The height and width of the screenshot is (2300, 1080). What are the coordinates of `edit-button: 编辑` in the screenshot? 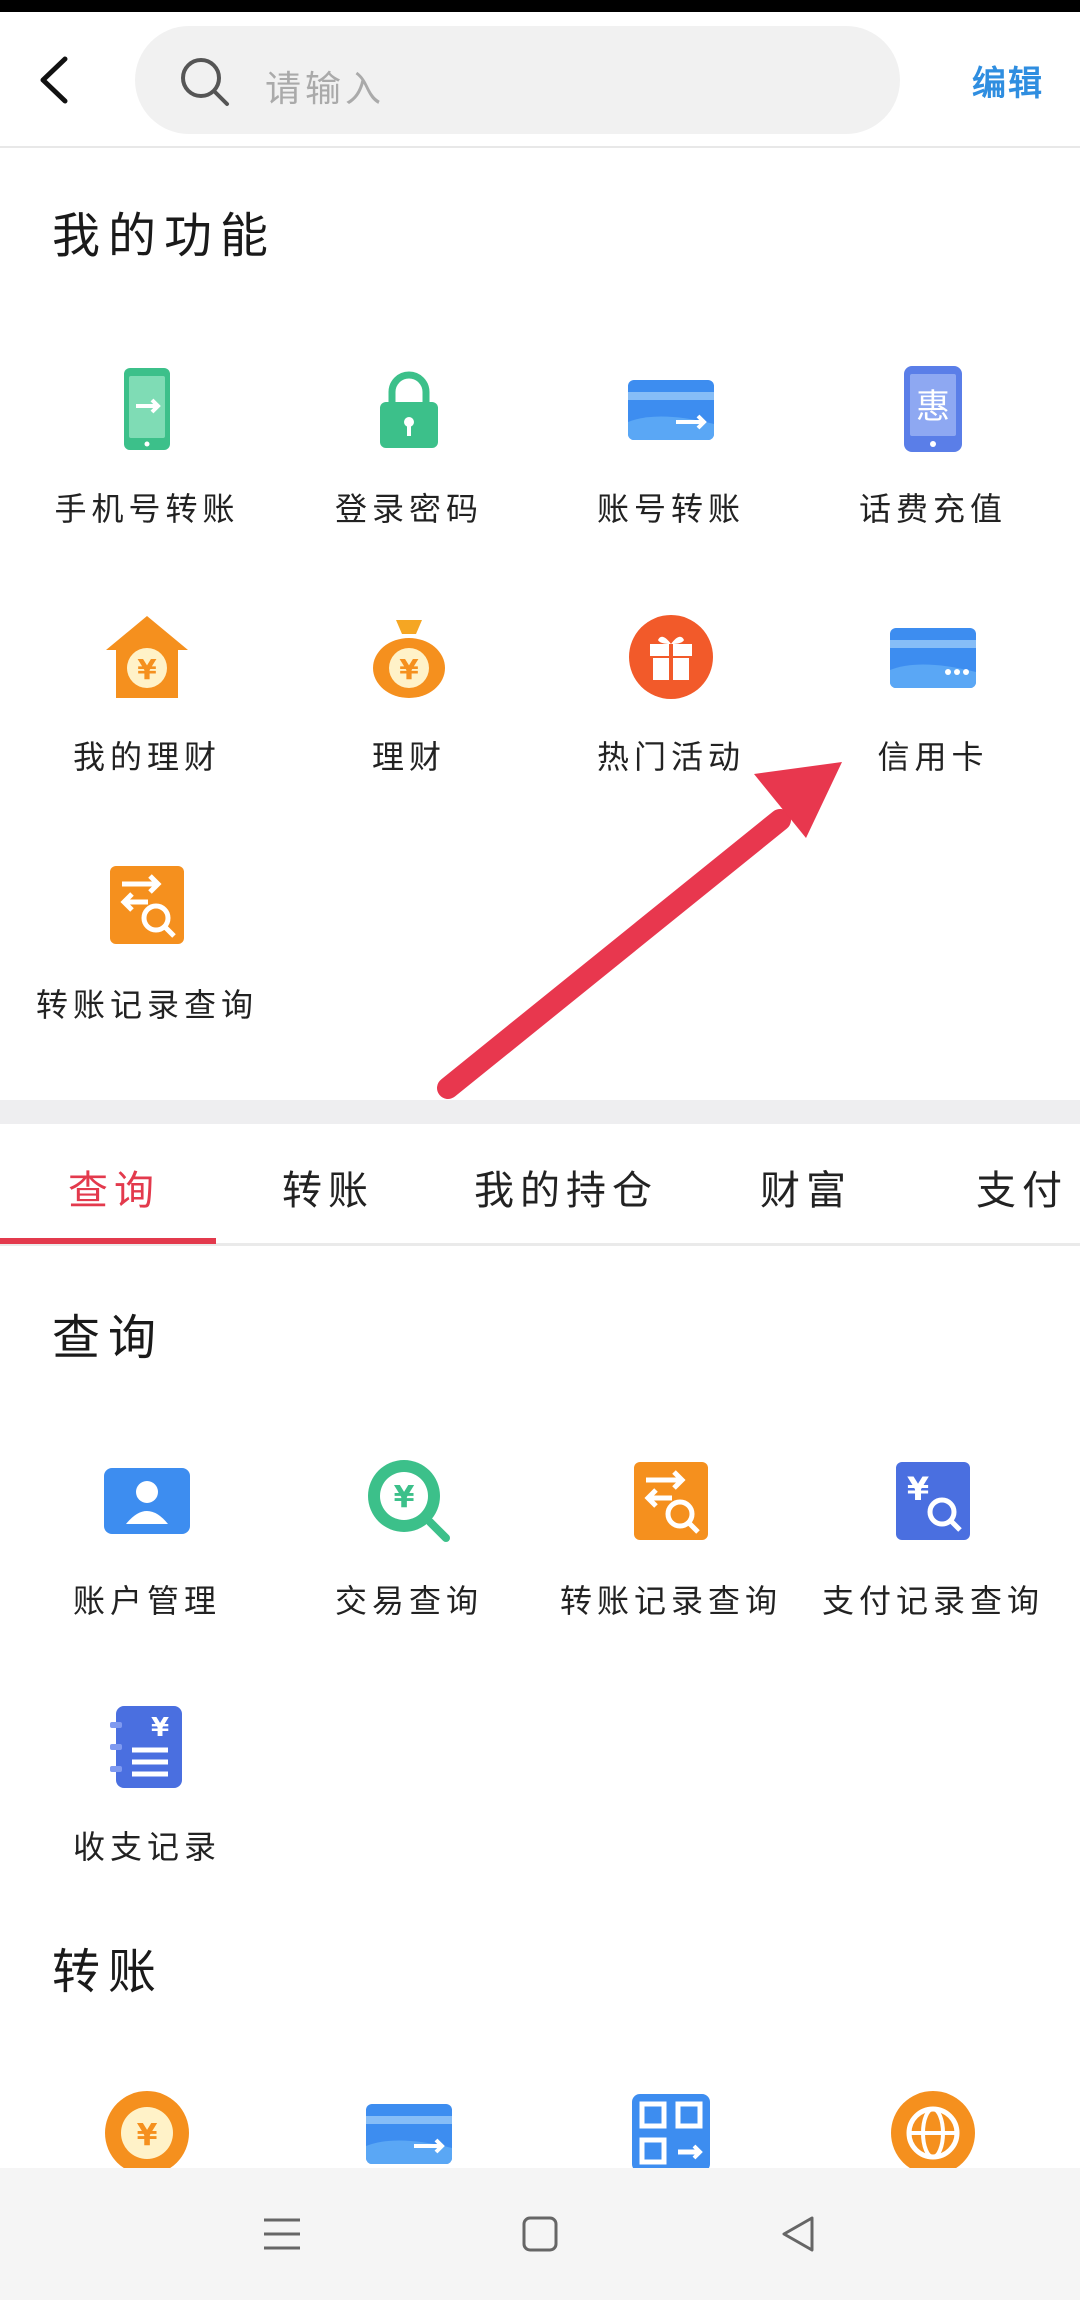 It's located at (1008, 80).